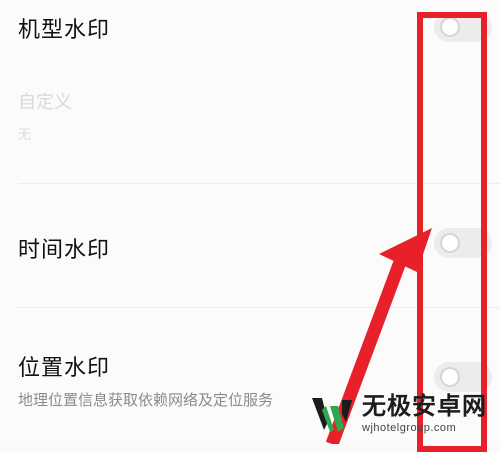 This screenshot has width=500, height=452. I want to click on highlight-box, so click(452, 232).